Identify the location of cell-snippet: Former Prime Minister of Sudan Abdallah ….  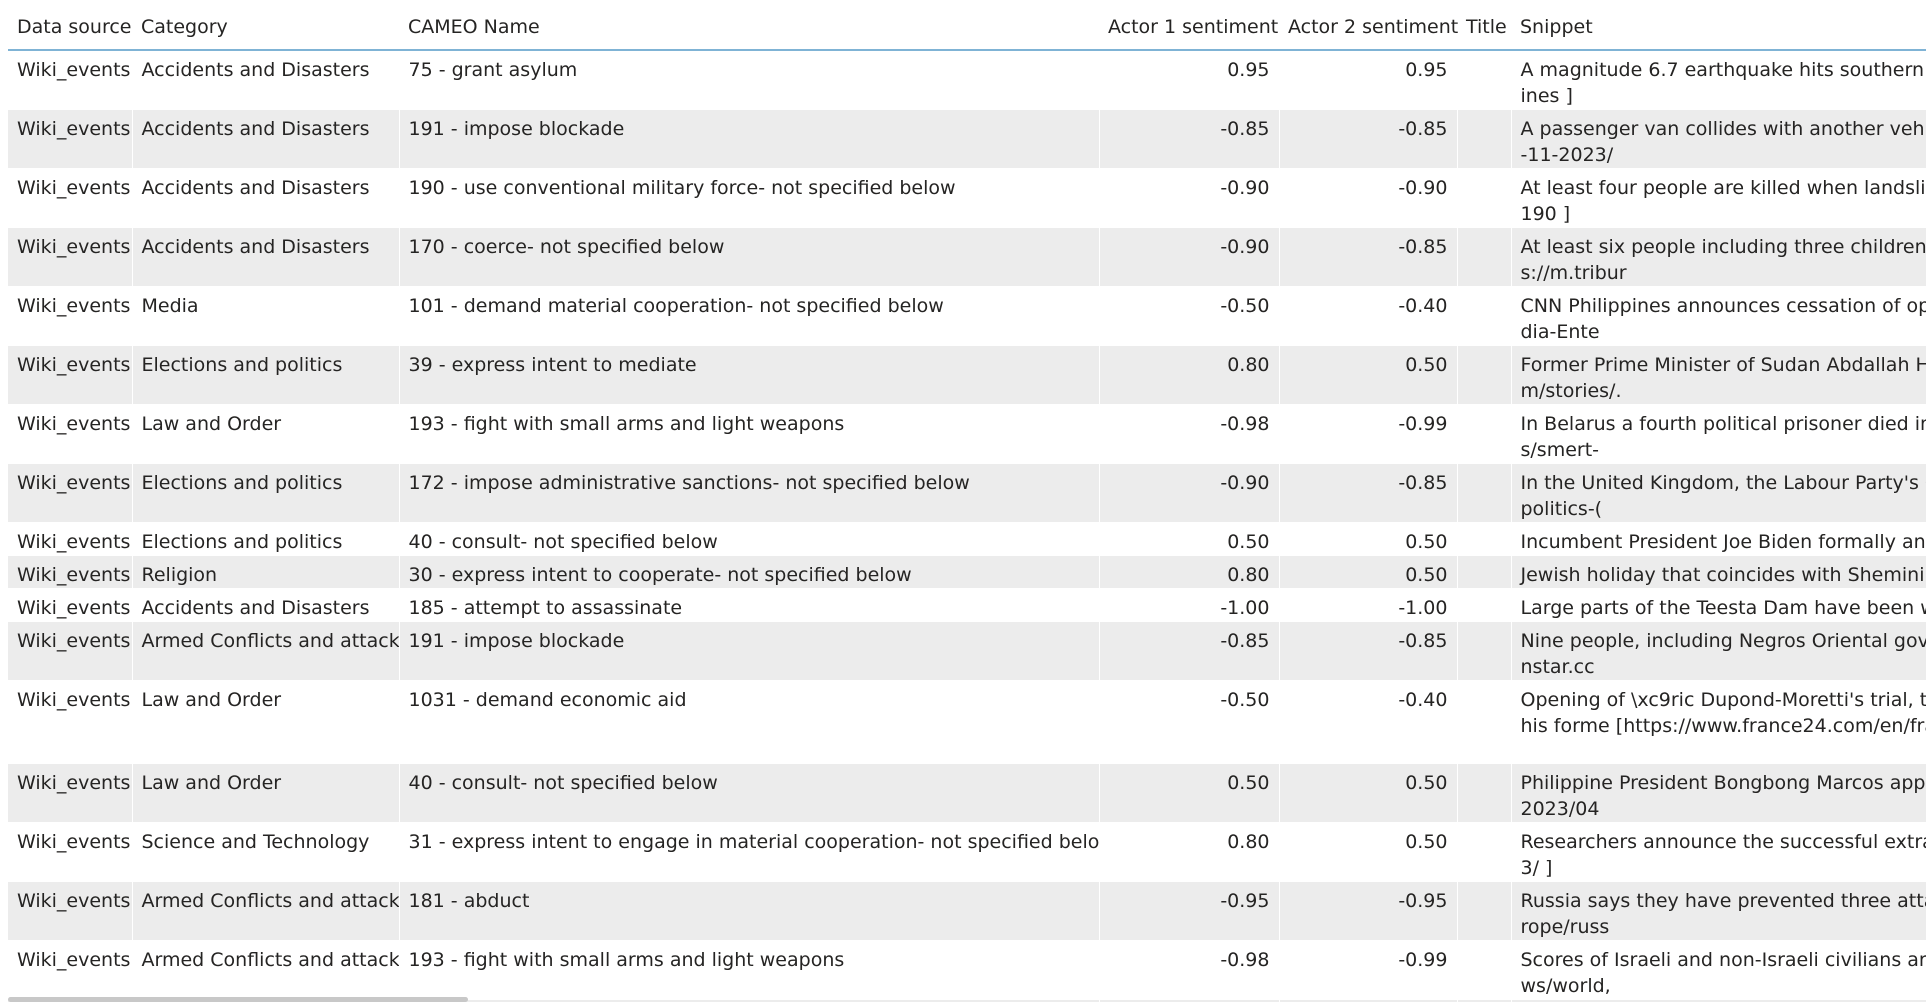
(1718, 375).